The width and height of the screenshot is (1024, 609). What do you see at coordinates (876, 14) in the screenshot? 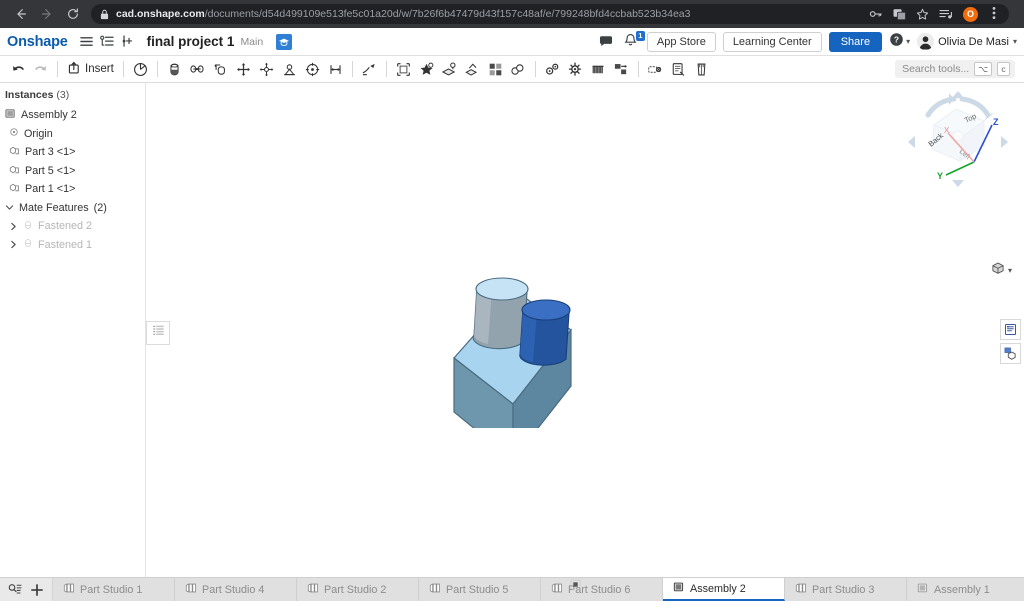
I see `key-icon` at bounding box center [876, 14].